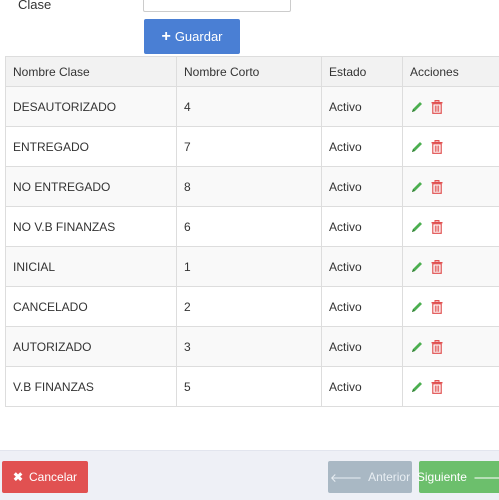 This screenshot has width=499, height=500. I want to click on previous-button: 🡐 Anterior, so click(370, 477).